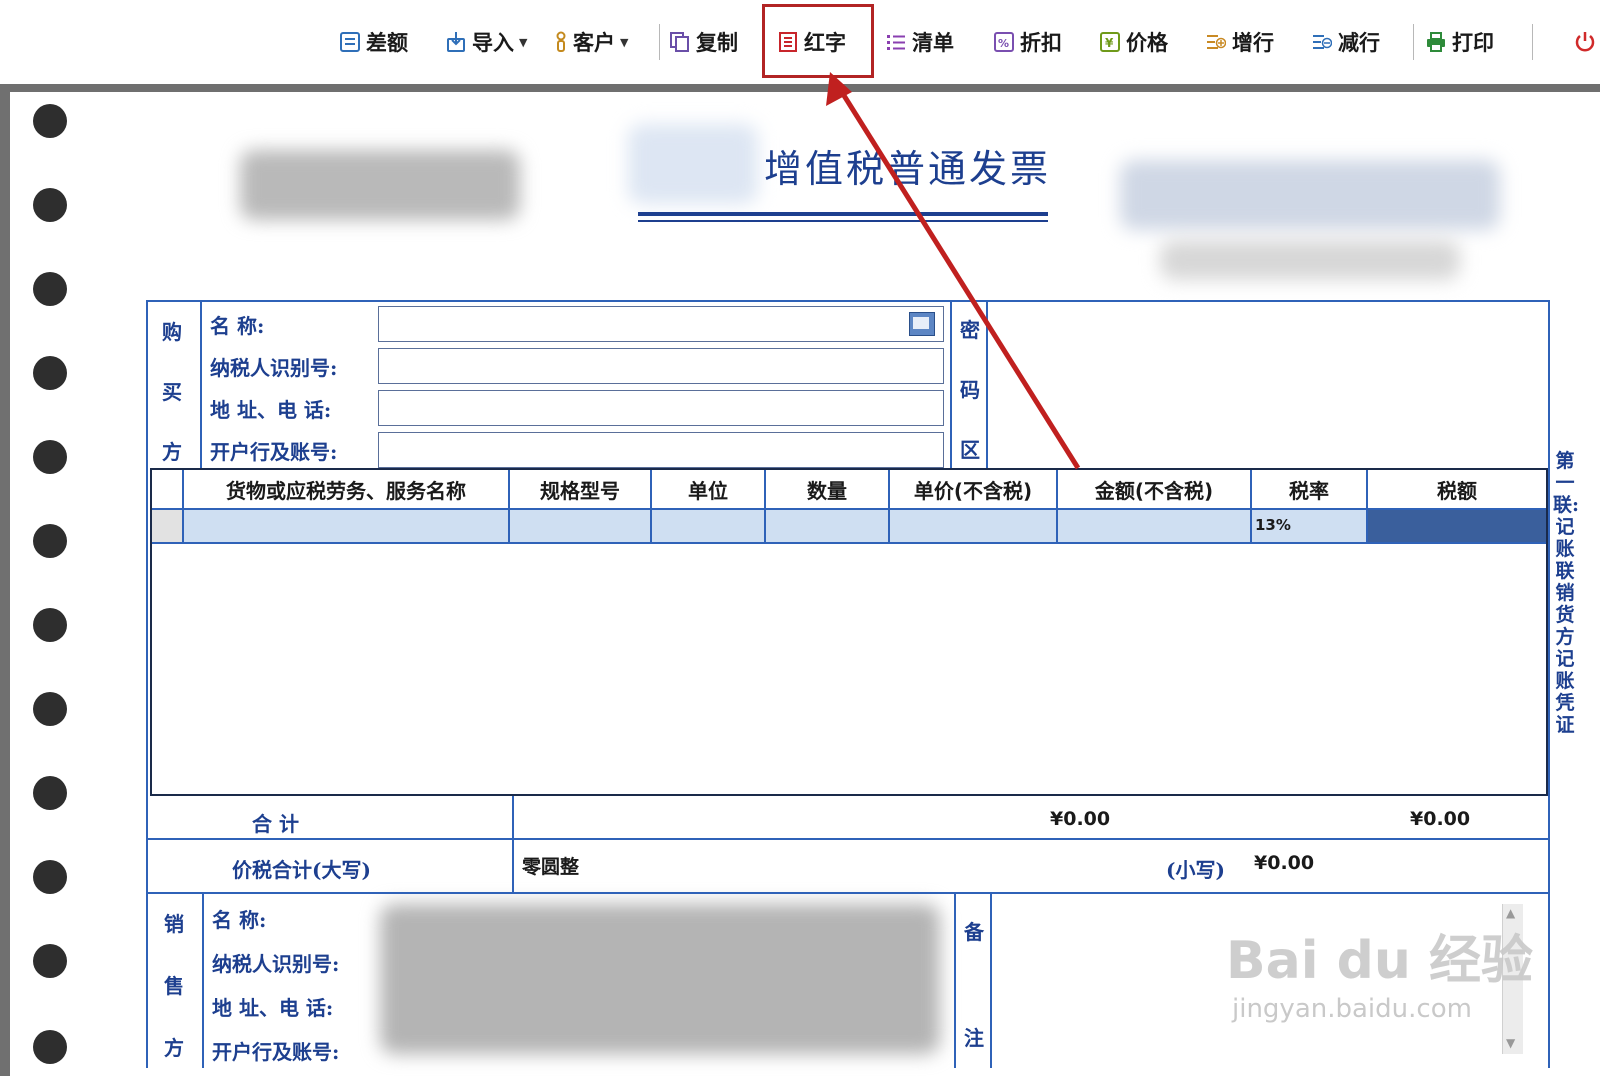 This screenshot has width=1600, height=1076. I want to click on annotation-arrow, so click(953, 271).